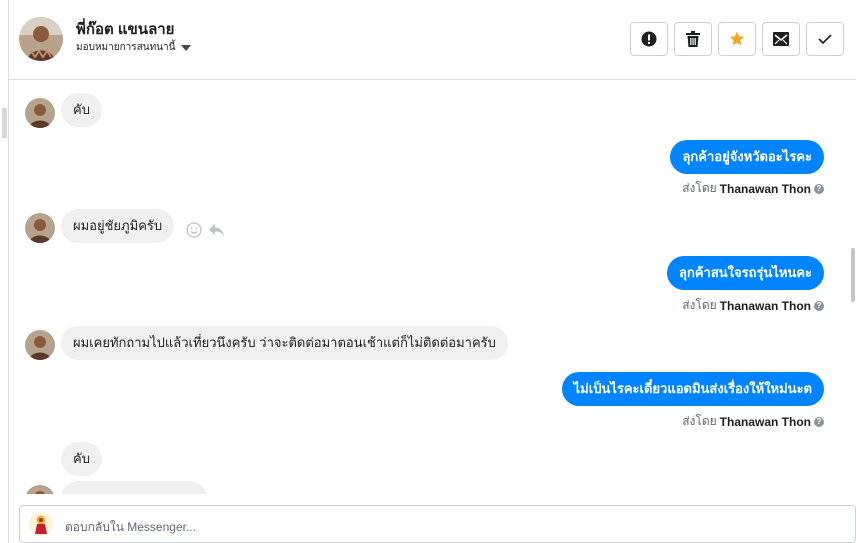 The image size is (856, 543). I want to click on star-button, so click(737, 39).